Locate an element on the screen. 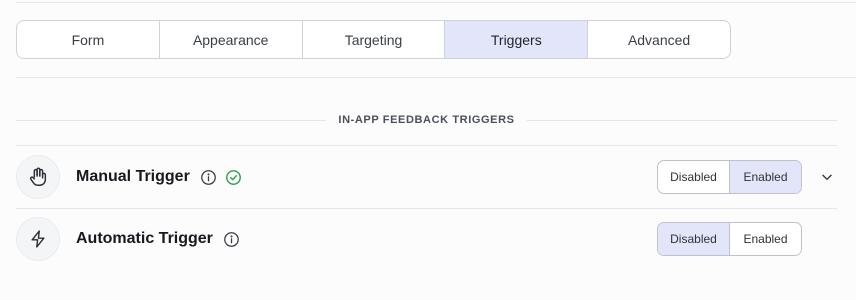  lightning-icon is located at coordinates (38, 239).